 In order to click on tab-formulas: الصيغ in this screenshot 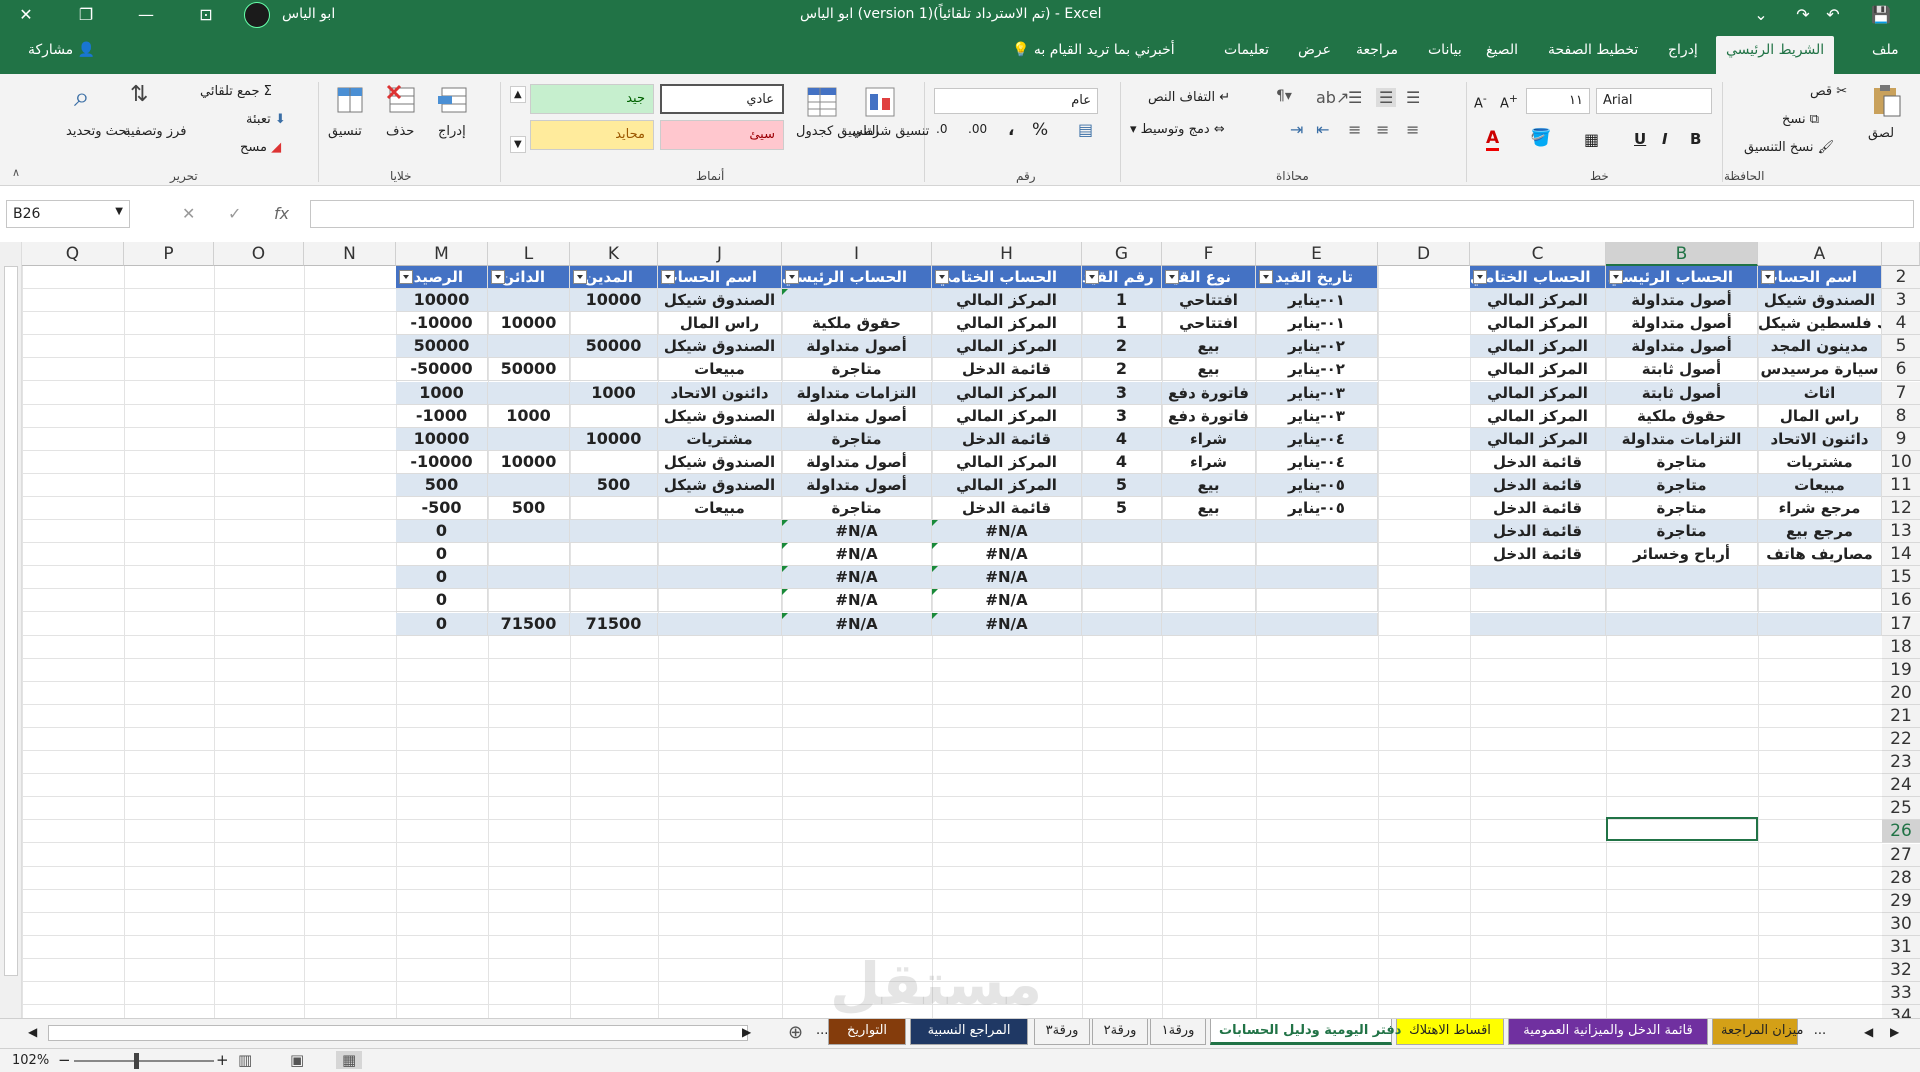, I will do `click(1502, 50)`.